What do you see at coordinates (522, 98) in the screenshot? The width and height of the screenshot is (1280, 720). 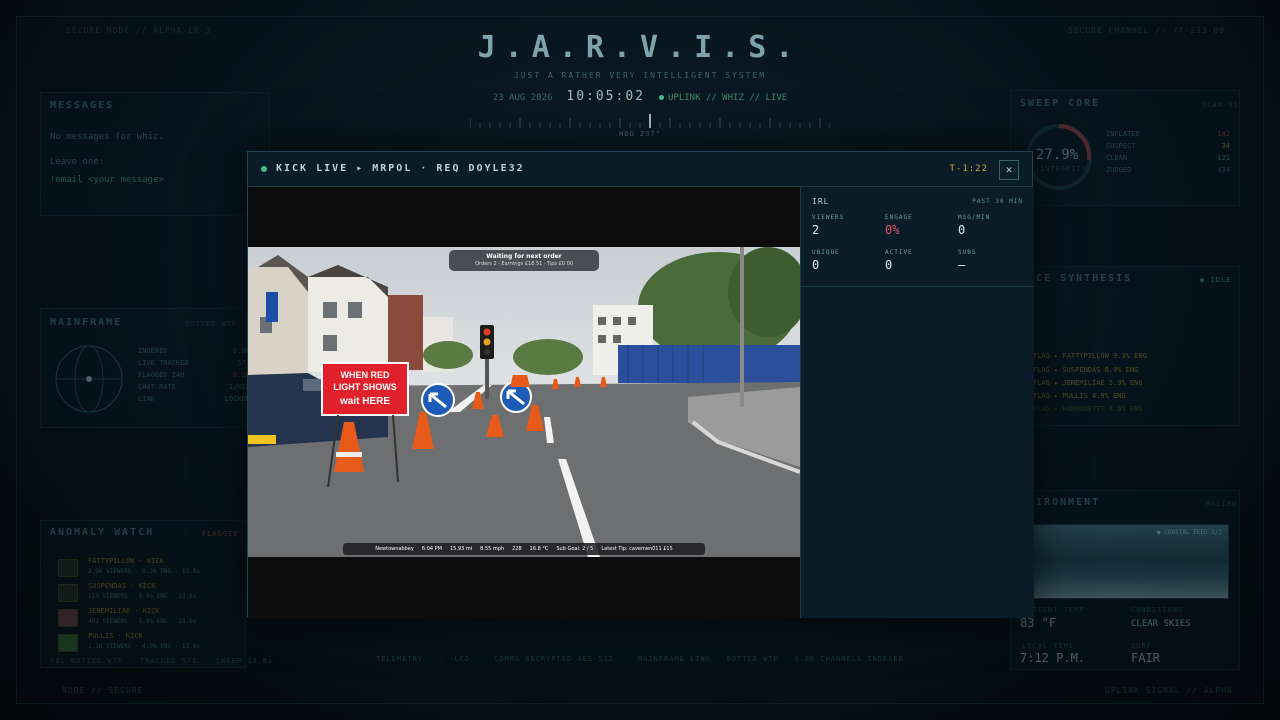 I see `date-text: 23 AUG 2026` at bounding box center [522, 98].